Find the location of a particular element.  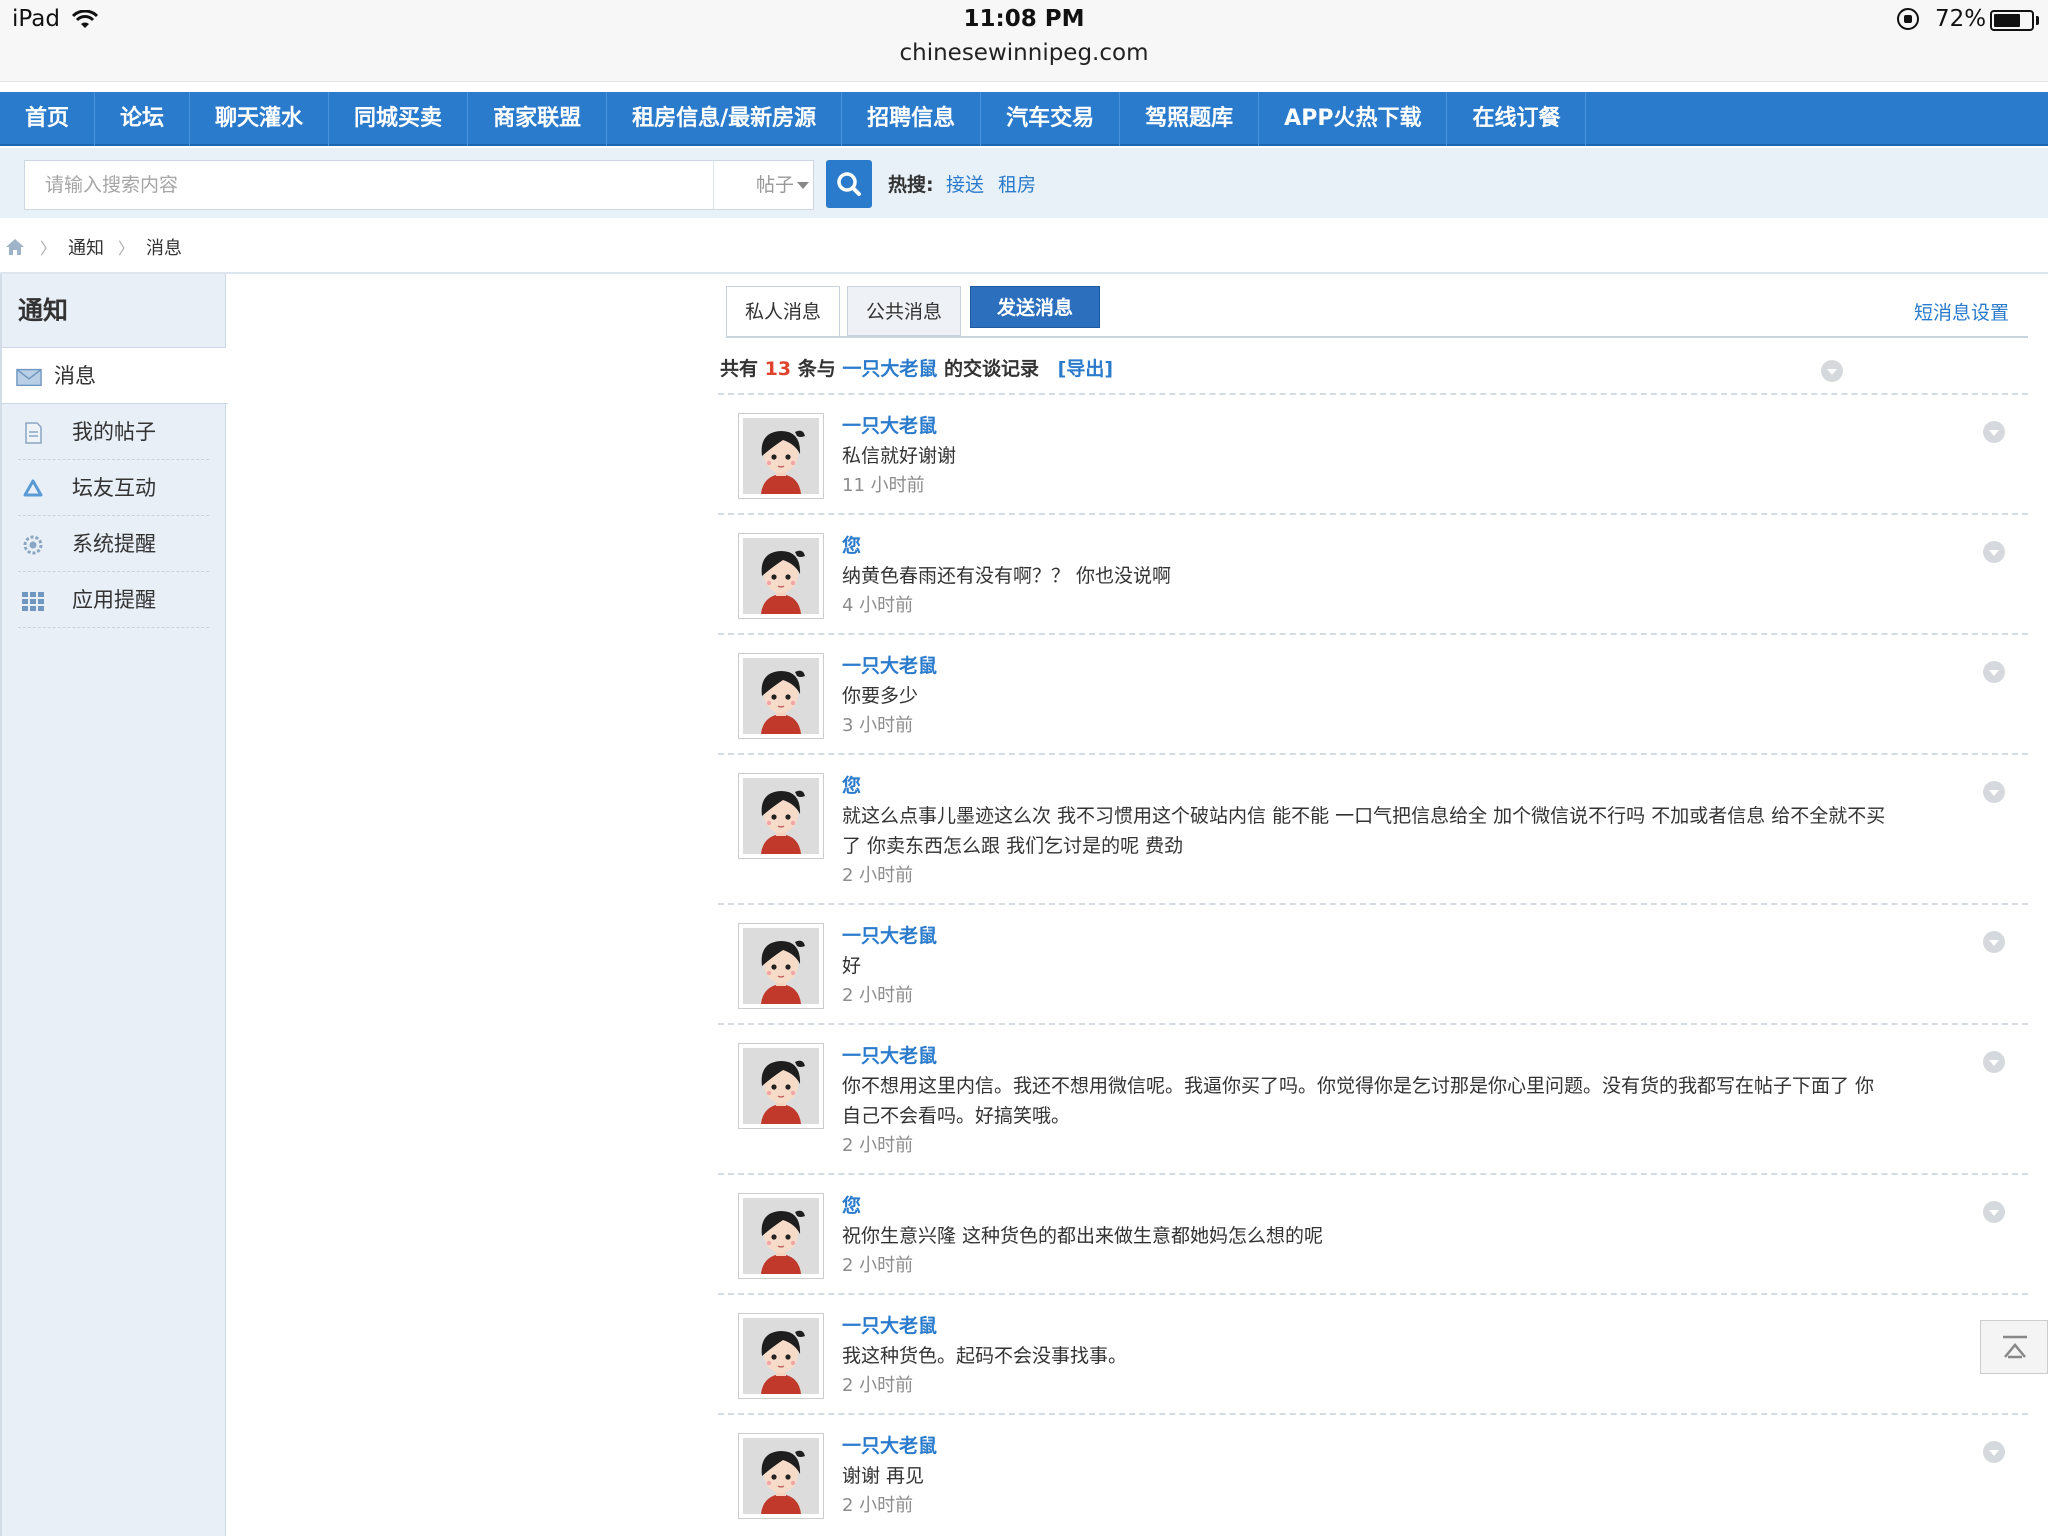

nav-item: 同城买卖 is located at coordinates (399, 119).